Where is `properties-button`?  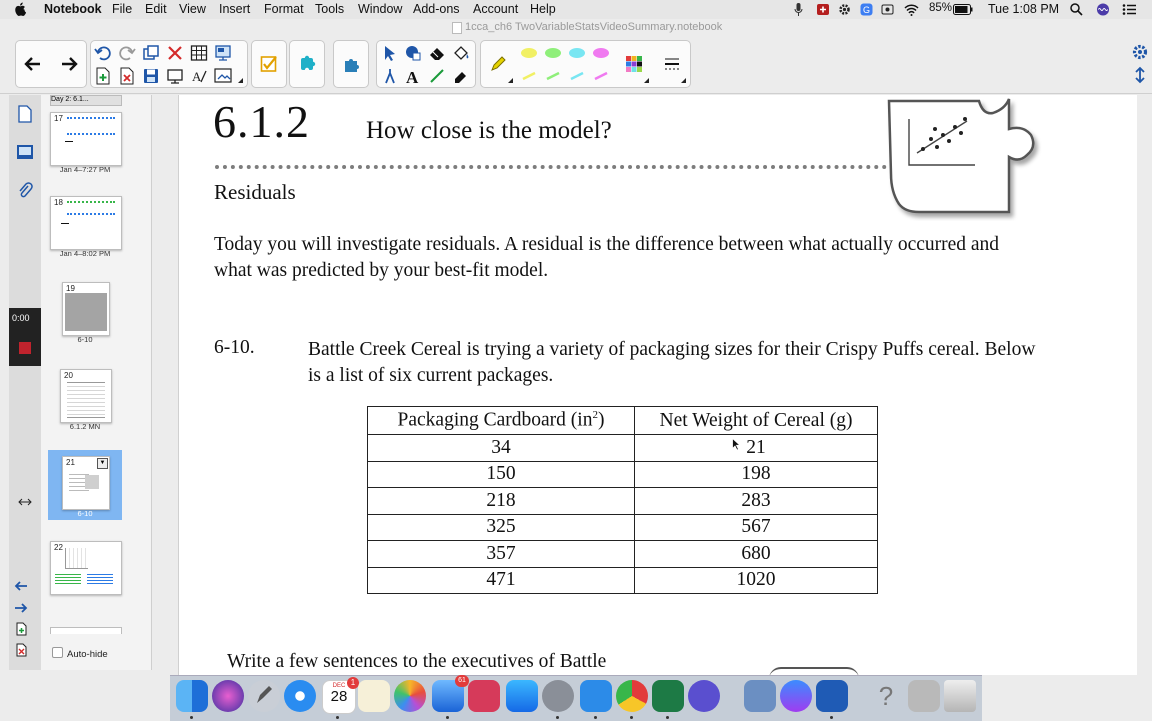
properties-button is located at coordinates (1140, 52).